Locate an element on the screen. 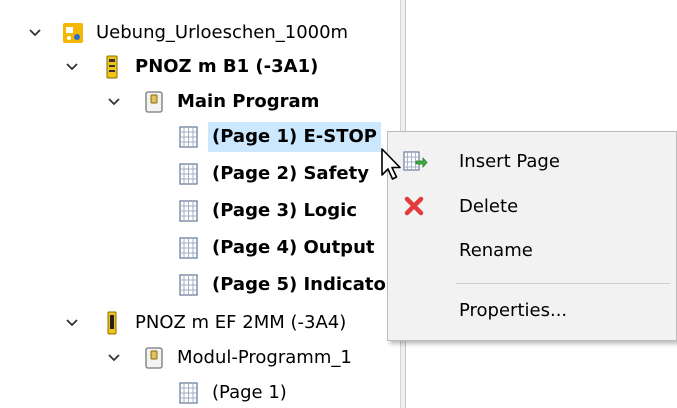 This screenshot has width=677, height=408. menu-item-rename: Rename is located at coordinates (532, 250).